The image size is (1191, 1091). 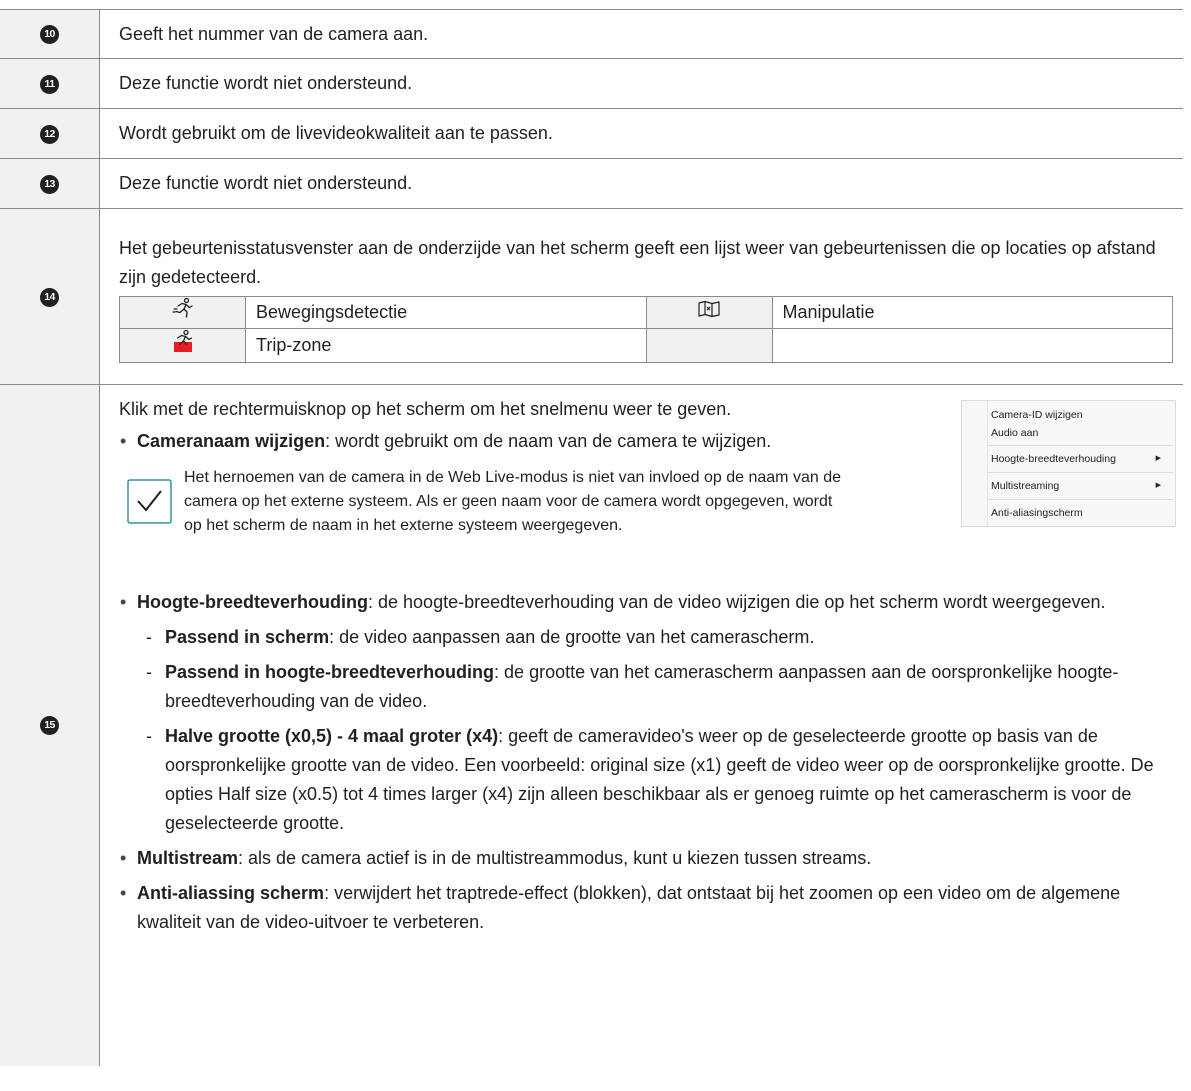 What do you see at coordinates (1079, 486) in the screenshot?
I see `menu-item-multistreaming: Multistreaming ▶` at bounding box center [1079, 486].